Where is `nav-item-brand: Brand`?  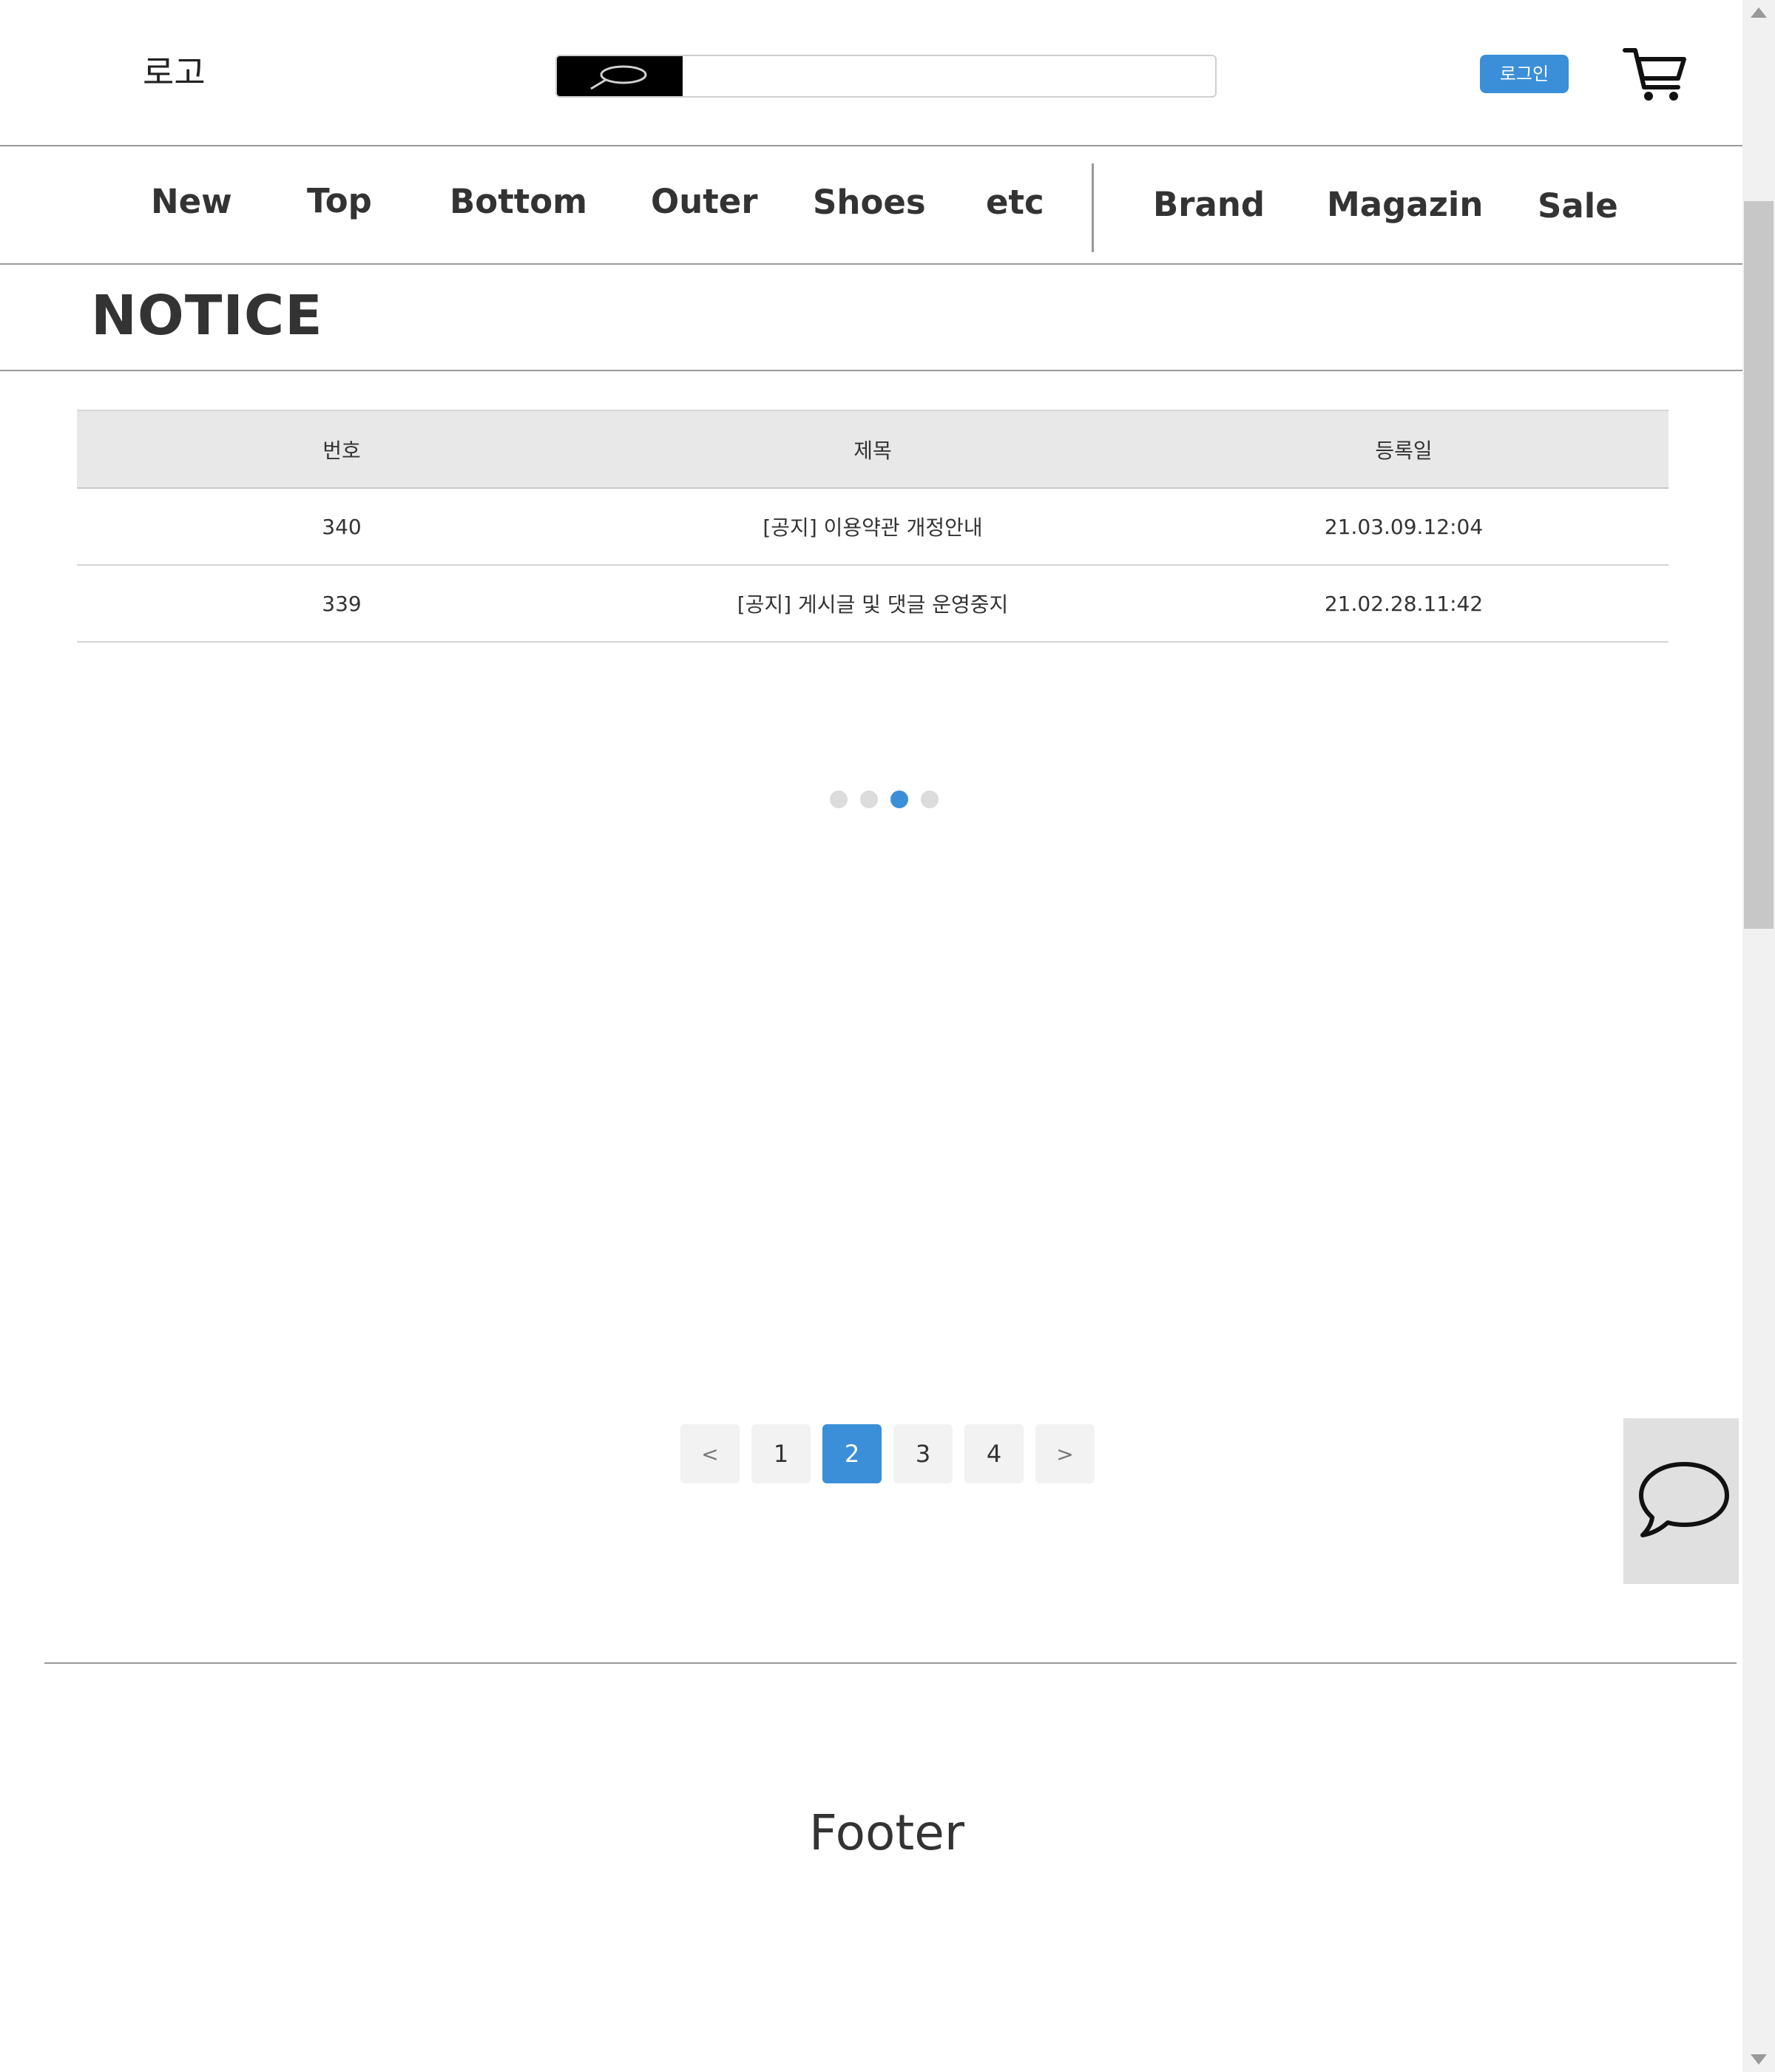
nav-item-brand: Brand is located at coordinates (1209, 204).